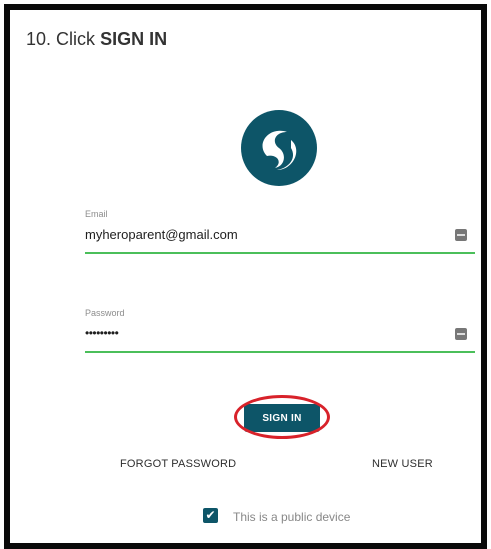 The height and width of the screenshot is (549, 491). I want to click on step-instruction: 10. Click SIGN IN, so click(96, 39).